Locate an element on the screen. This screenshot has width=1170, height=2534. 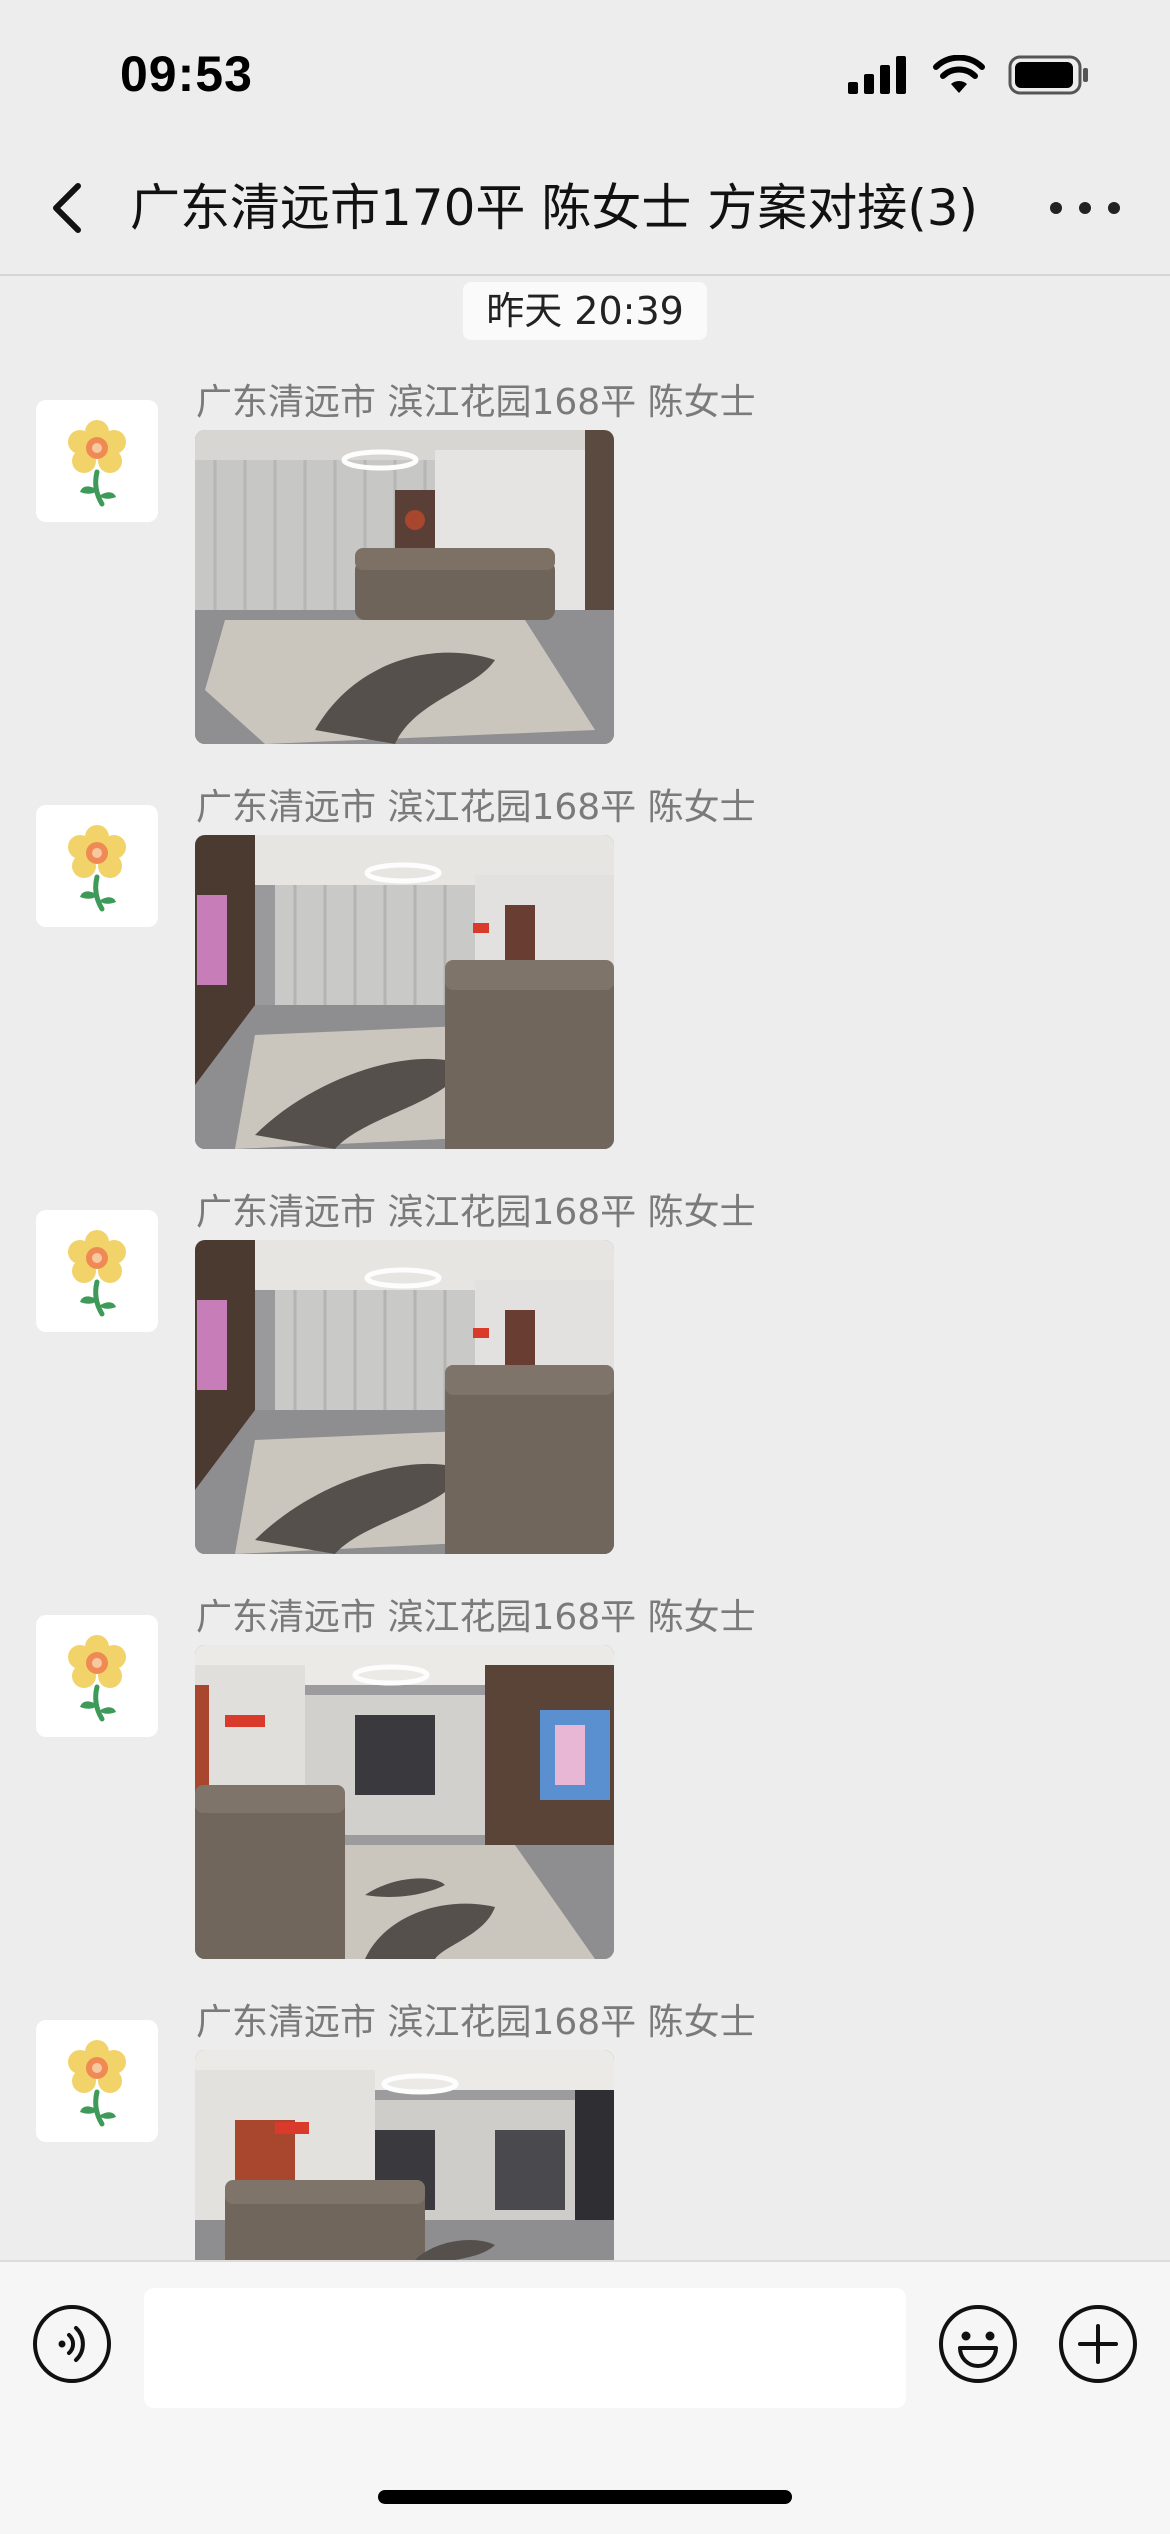
message-timestamp: 昨天 20:39 is located at coordinates (585, 311).